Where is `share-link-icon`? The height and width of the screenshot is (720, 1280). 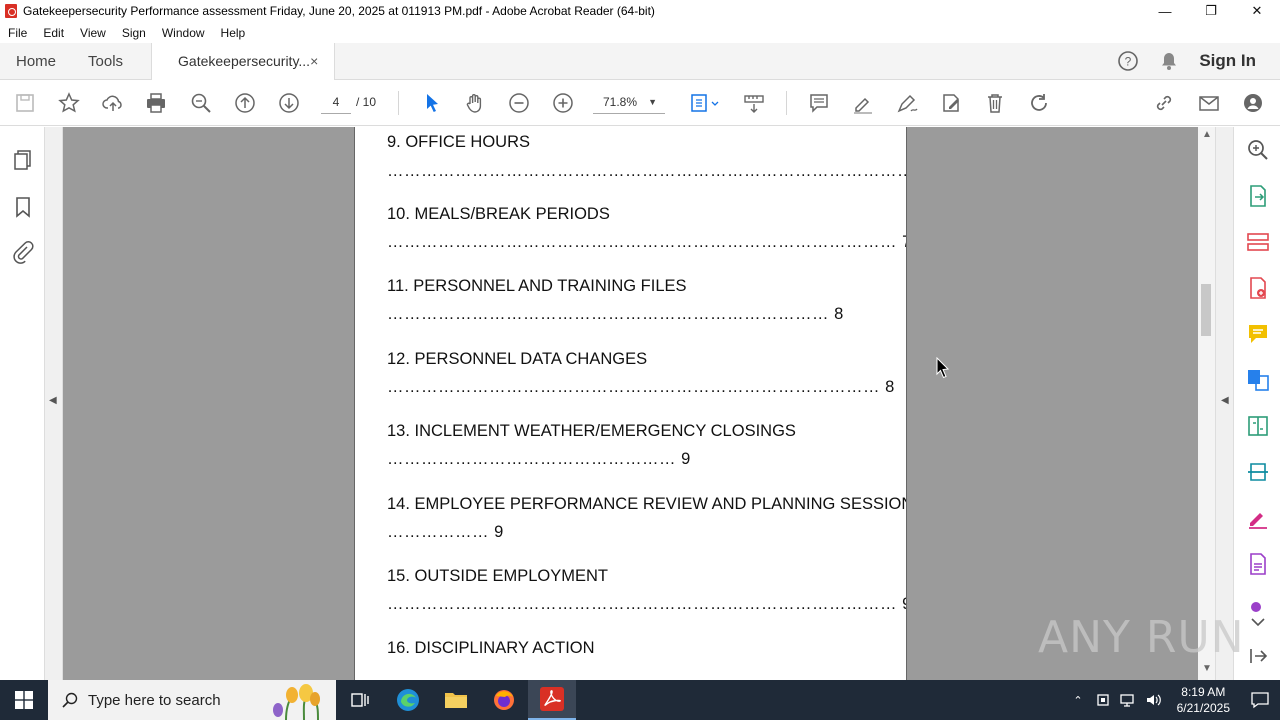
share-link-icon is located at coordinates (1164, 103).